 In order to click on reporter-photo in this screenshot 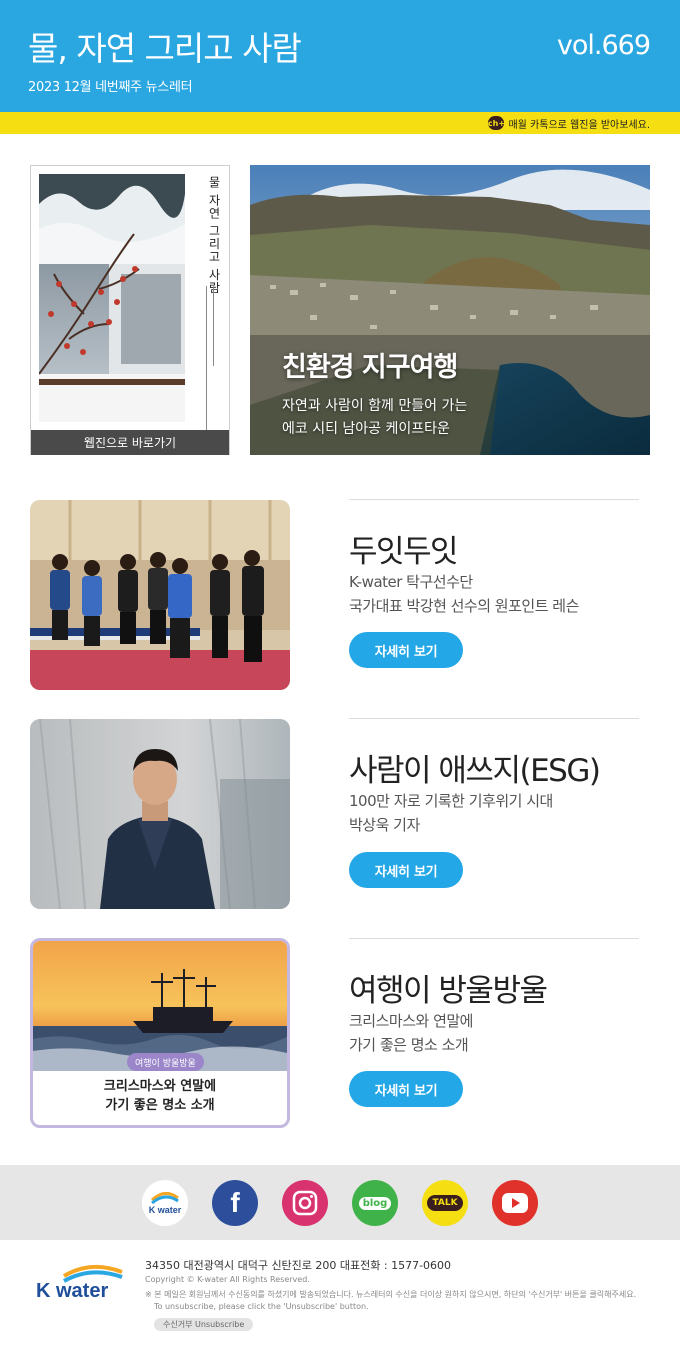, I will do `click(160, 814)`.